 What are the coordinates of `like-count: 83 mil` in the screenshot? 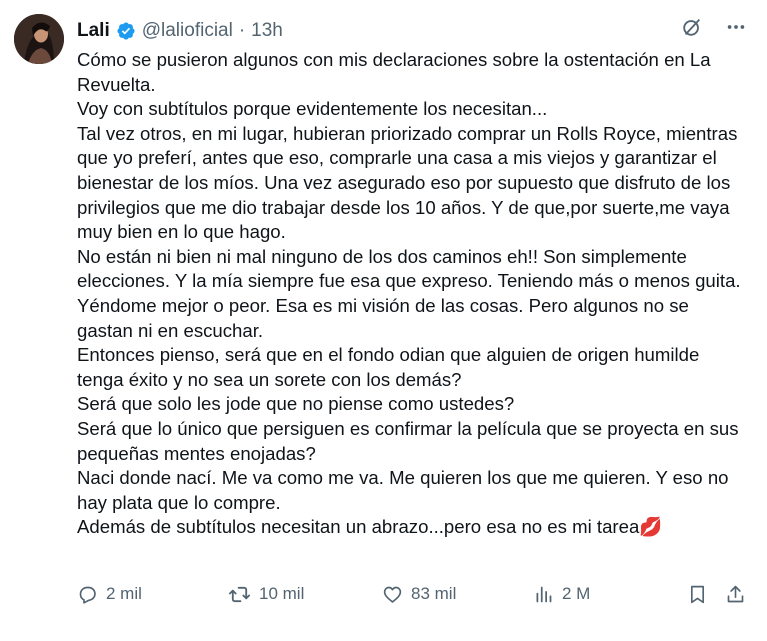 It's located at (434, 593).